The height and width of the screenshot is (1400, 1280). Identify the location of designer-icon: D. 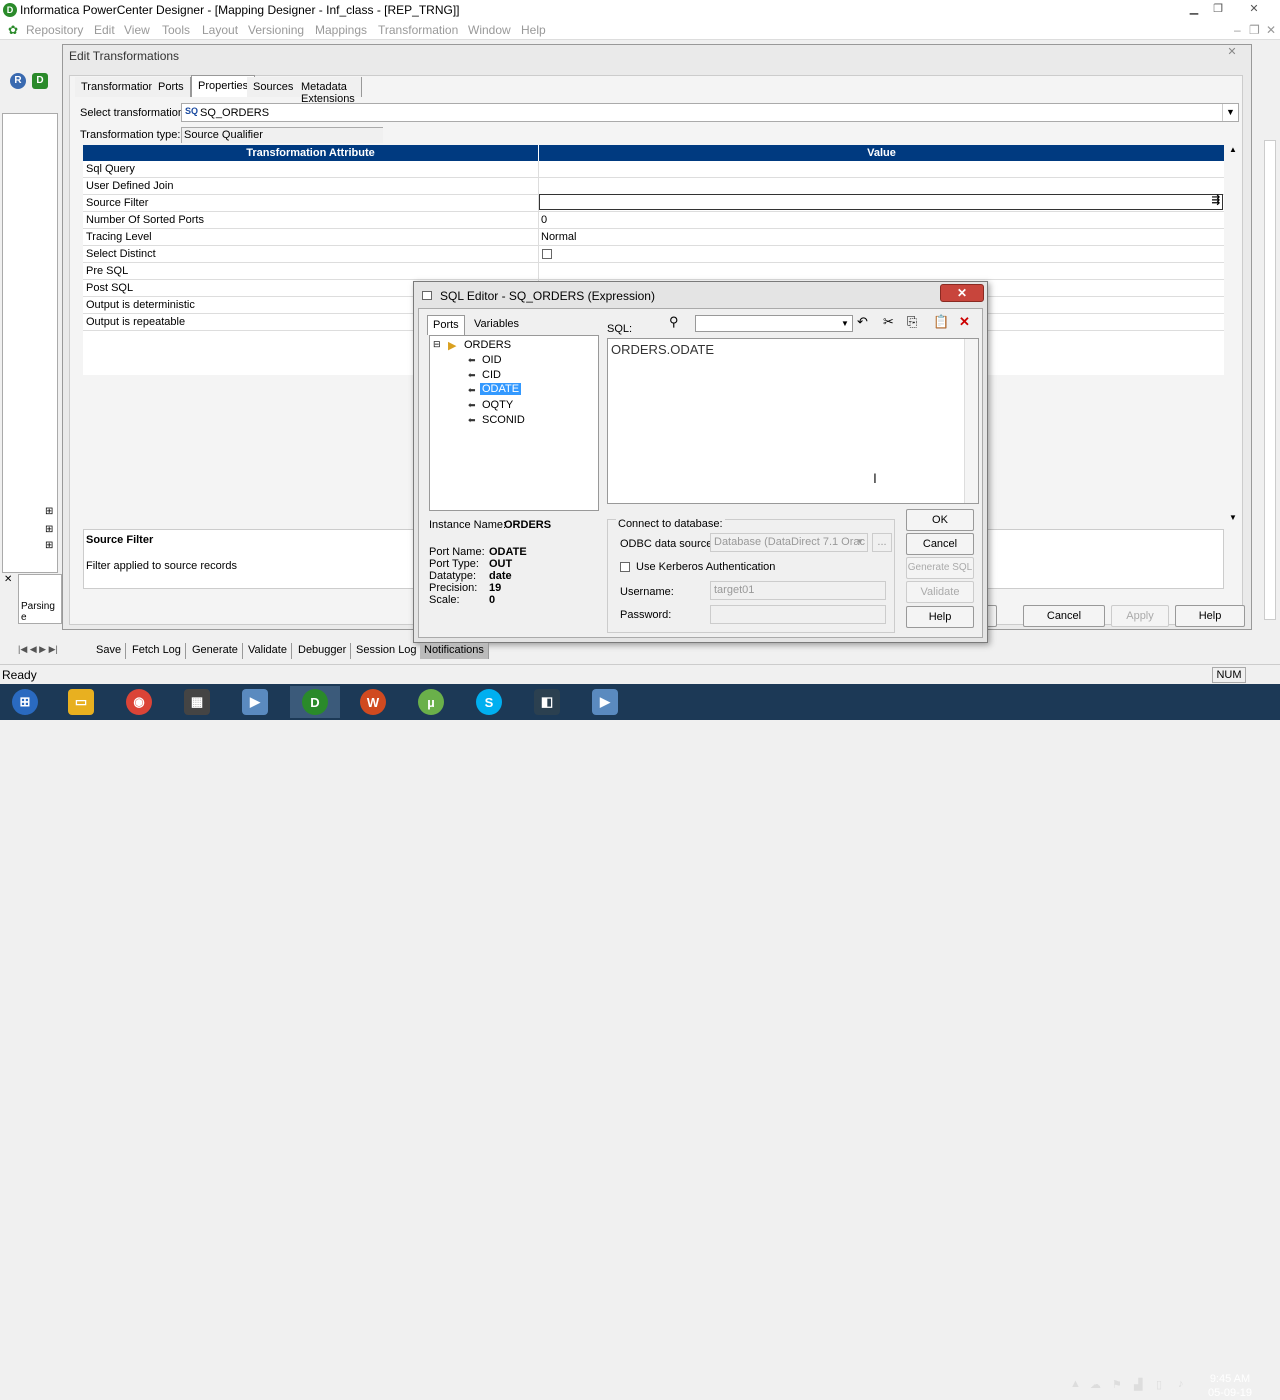
(40, 81).